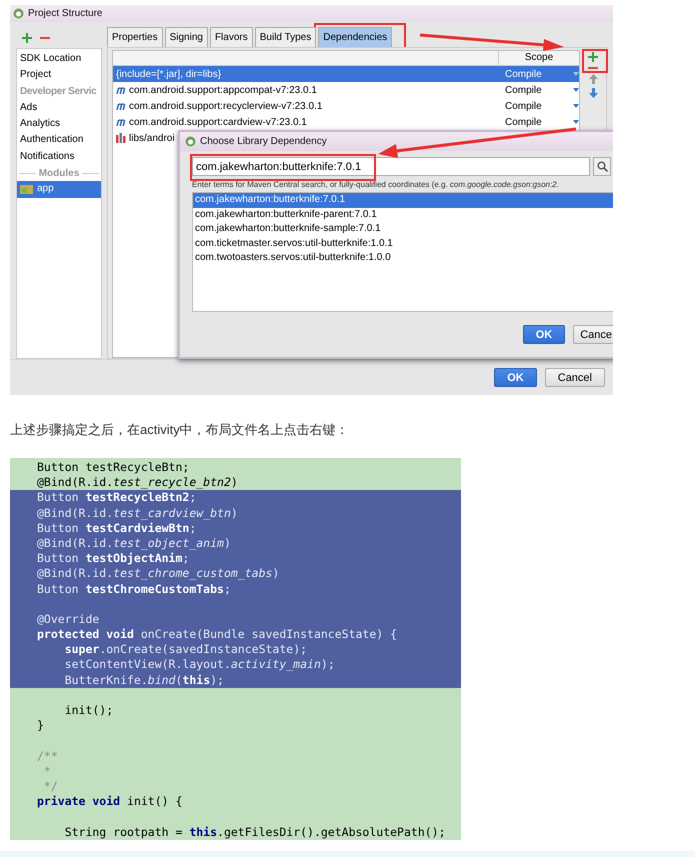 This screenshot has height=857, width=695. I want to click on sidebar-item: app, so click(59, 189).